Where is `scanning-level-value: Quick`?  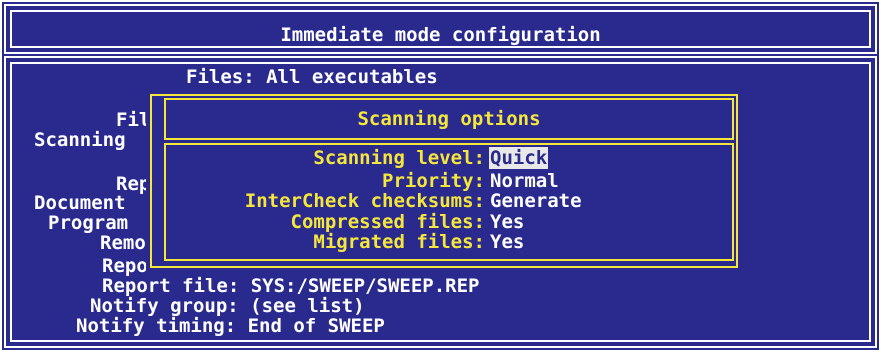 scanning-level-value: Quick is located at coordinates (519, 158).